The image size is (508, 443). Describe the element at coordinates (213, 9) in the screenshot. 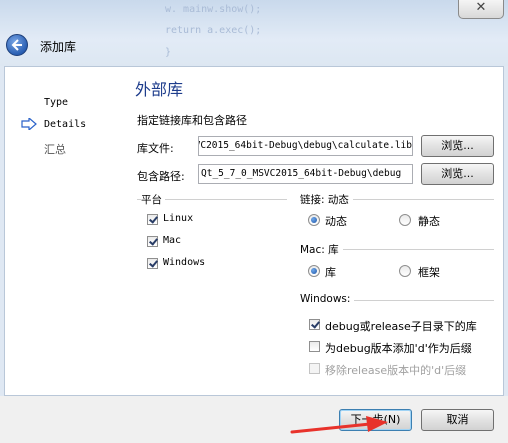

I see `background-code-line: w. mainw.show();` at that location.